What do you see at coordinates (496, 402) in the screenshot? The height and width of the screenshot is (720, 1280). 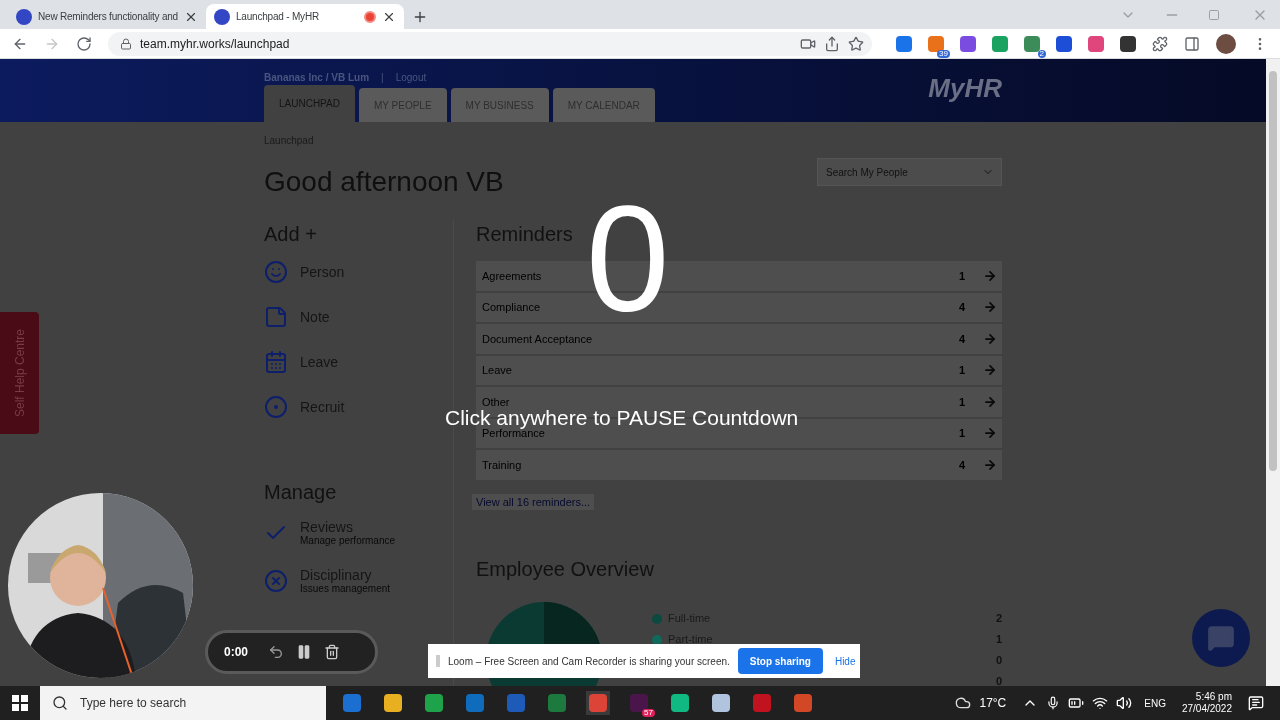 I see `reminder-label: Other` at bounding box center [496, 402].